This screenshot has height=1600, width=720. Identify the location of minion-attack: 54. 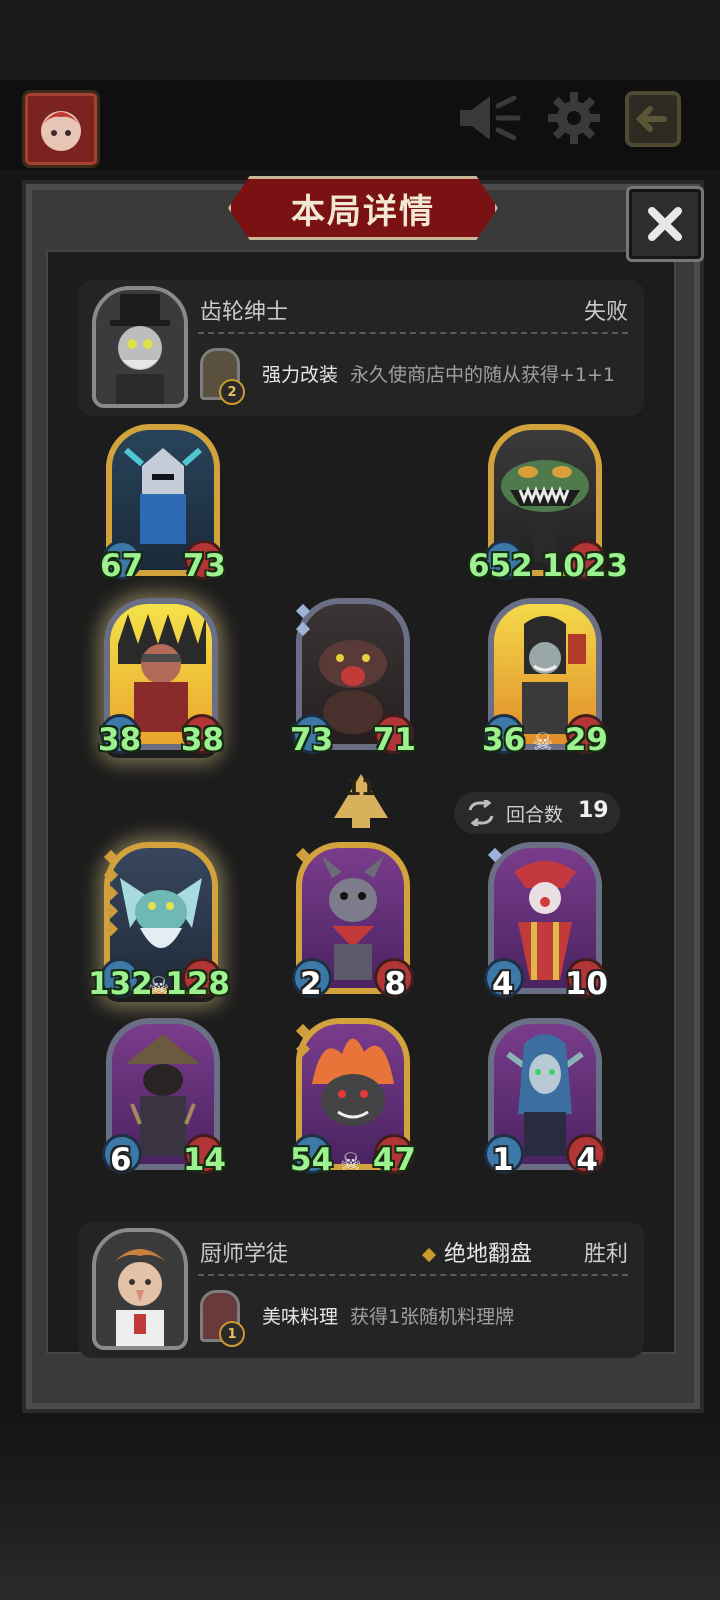
(312, 1160).